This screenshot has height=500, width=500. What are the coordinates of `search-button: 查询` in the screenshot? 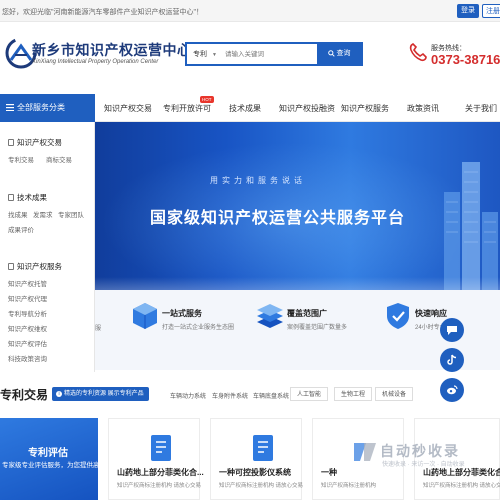 It's located at (339, 54).